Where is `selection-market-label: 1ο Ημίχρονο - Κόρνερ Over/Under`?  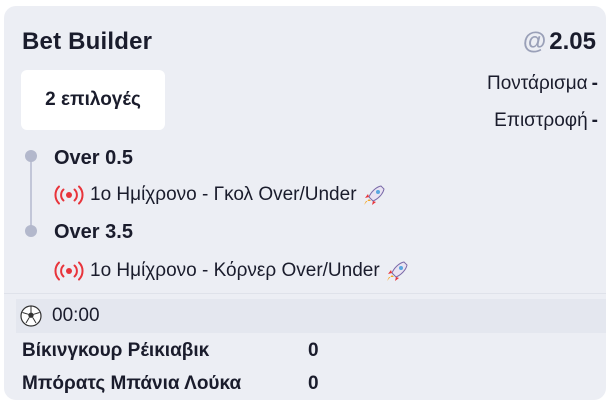 selection-market-label: 1ο Ημίχρονο - Κόρνερ Over/Under is located at coordinates (235, 270).